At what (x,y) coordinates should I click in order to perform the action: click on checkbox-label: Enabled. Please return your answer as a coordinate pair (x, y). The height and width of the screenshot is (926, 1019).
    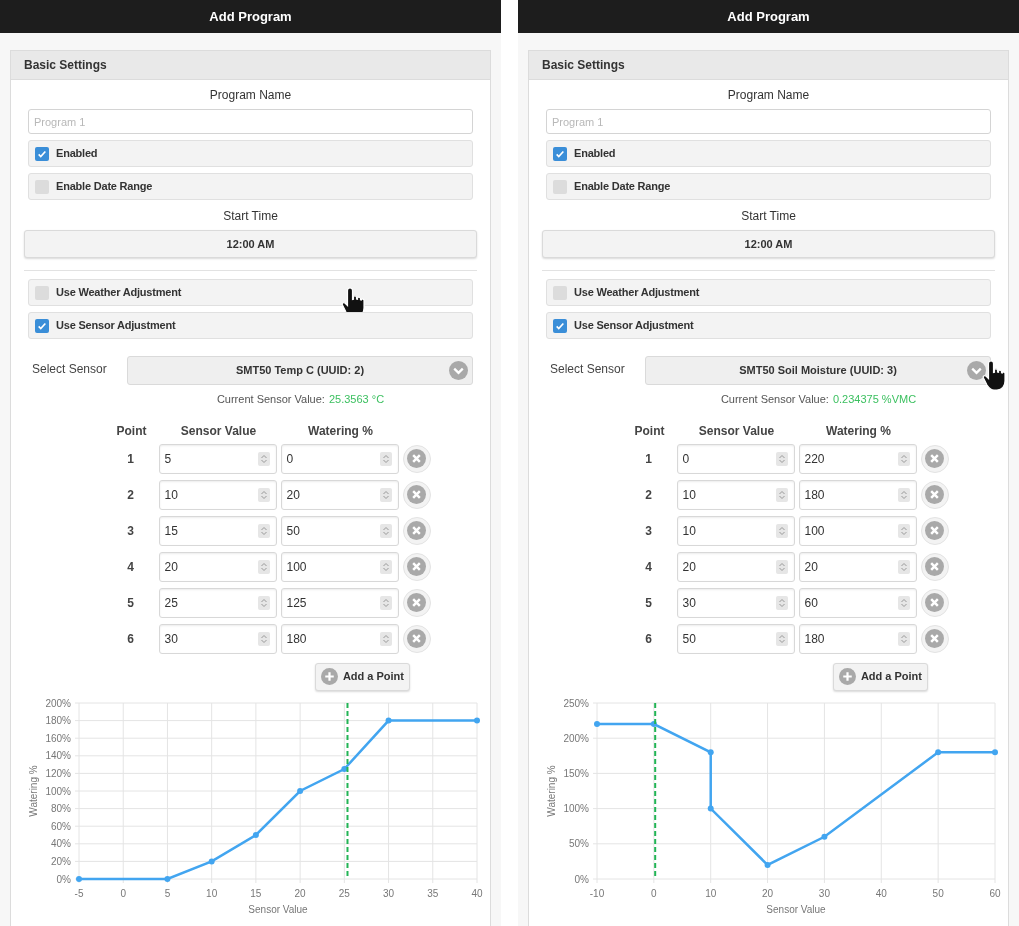
    Looking at the image, I should click on (77, 154).